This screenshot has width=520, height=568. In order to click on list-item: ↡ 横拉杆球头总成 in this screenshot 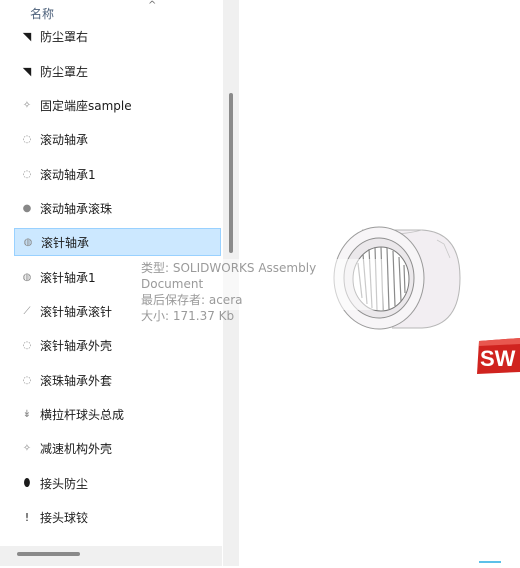, I will do `click(117, 414)`.